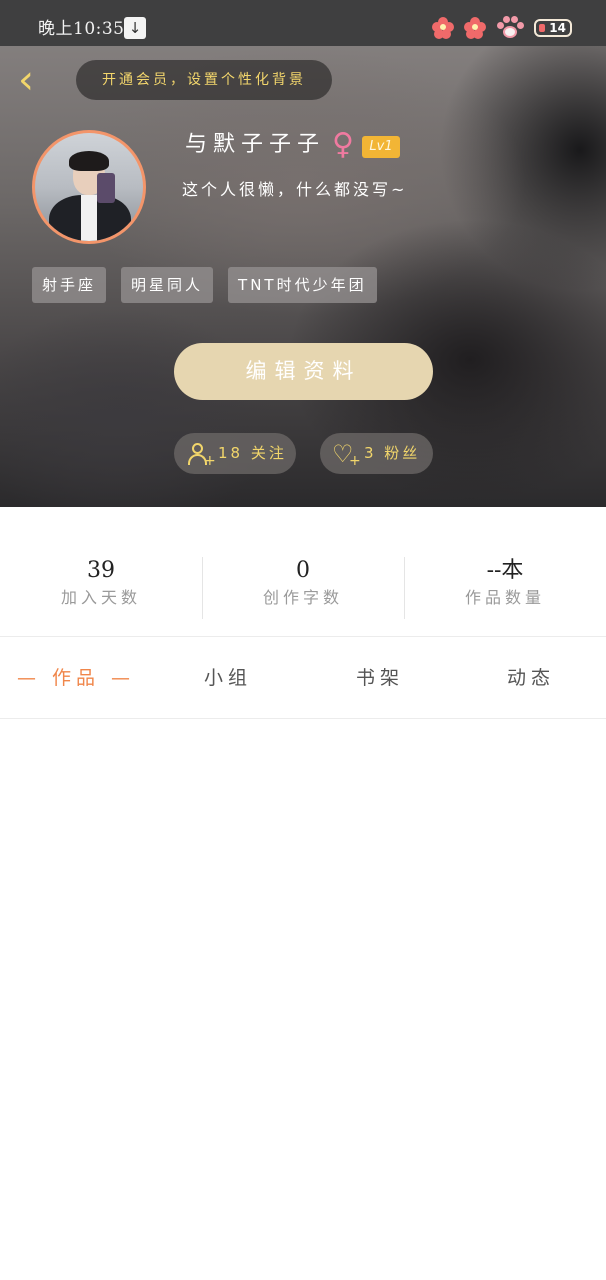  Describe the element at coordinates (255, 144) in the screenshot. I see `nickname: 与默子子子` at that location.